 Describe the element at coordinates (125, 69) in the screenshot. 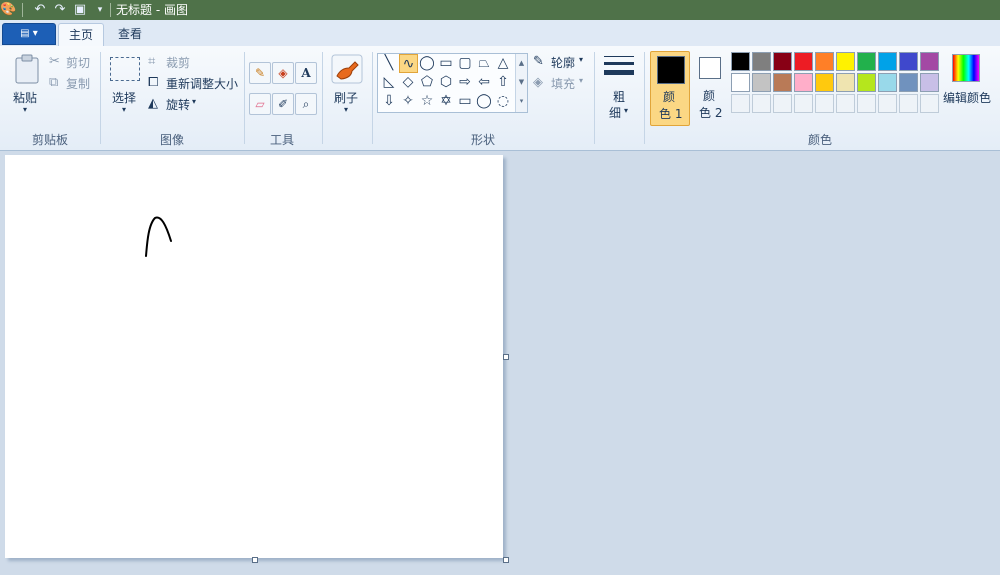

I see `selection-rect-icon` at that location.